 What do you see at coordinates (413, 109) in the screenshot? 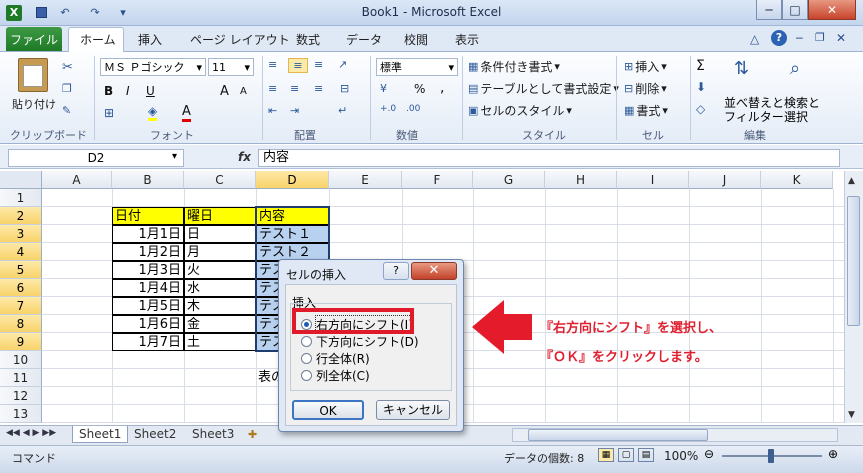
I see `decrease-decimal-icon: .00` at bounding box center [413, 109].